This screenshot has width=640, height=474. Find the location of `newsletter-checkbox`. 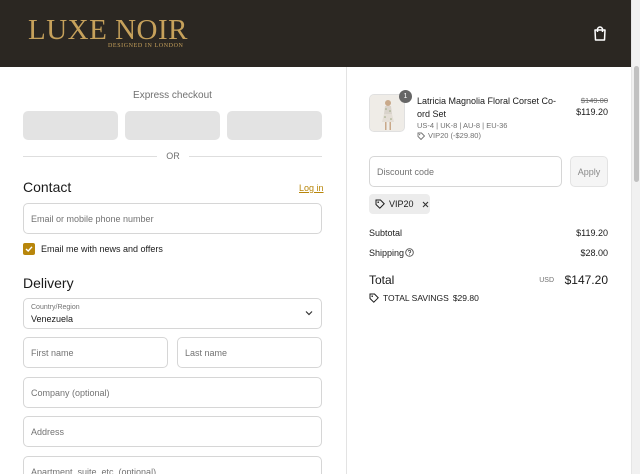

newsletter-checkbox is located at coordinates (29, 249).